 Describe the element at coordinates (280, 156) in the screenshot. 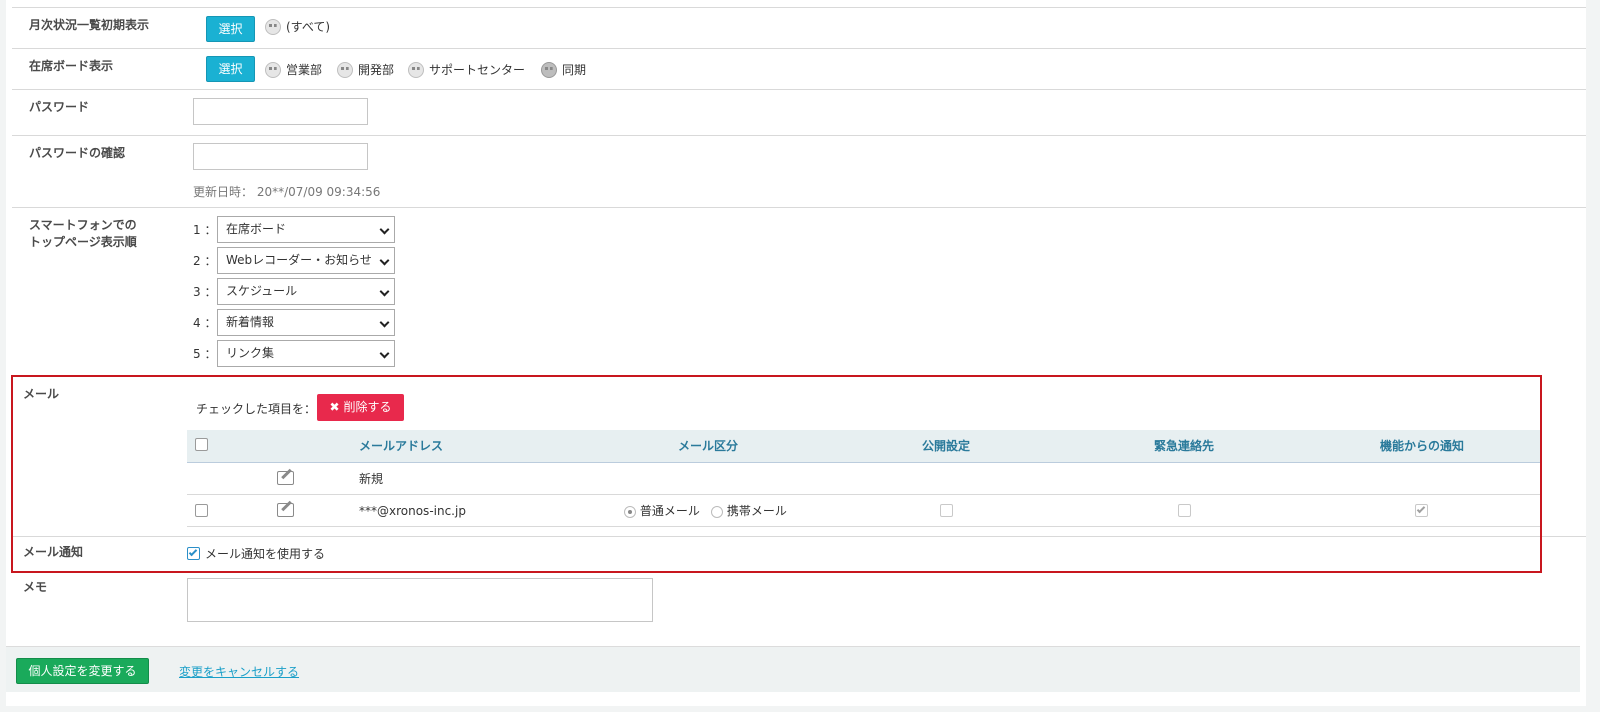

I see `password-confirm-input` at that location.